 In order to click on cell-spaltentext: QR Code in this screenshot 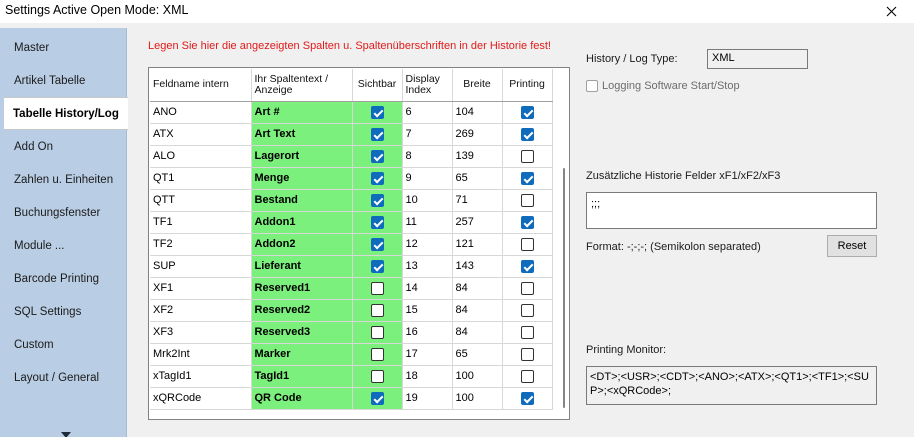, I will do `click(302, 398)`.